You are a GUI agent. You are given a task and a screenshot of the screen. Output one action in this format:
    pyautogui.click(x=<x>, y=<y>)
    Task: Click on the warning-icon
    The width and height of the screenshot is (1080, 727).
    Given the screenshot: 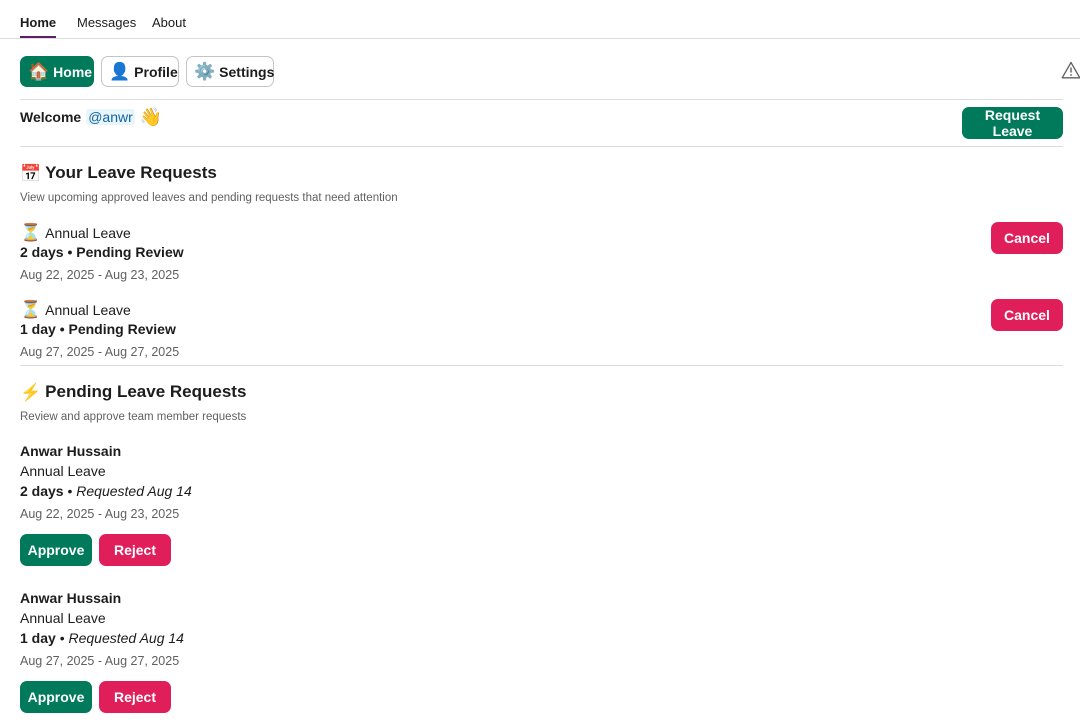 What is the action you would take?
    pyautogui.click(x=1070, y=70)
    